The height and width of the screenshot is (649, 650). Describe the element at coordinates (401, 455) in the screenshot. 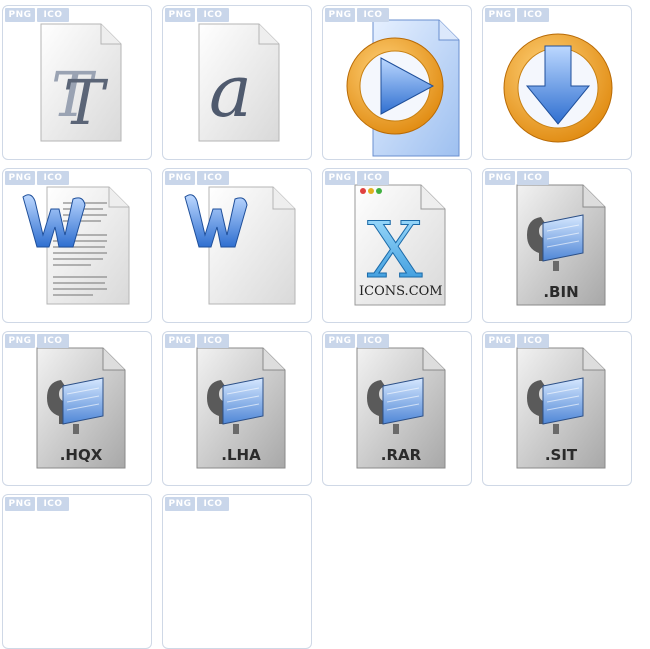

I see `rar-label: .RAR` at that location.